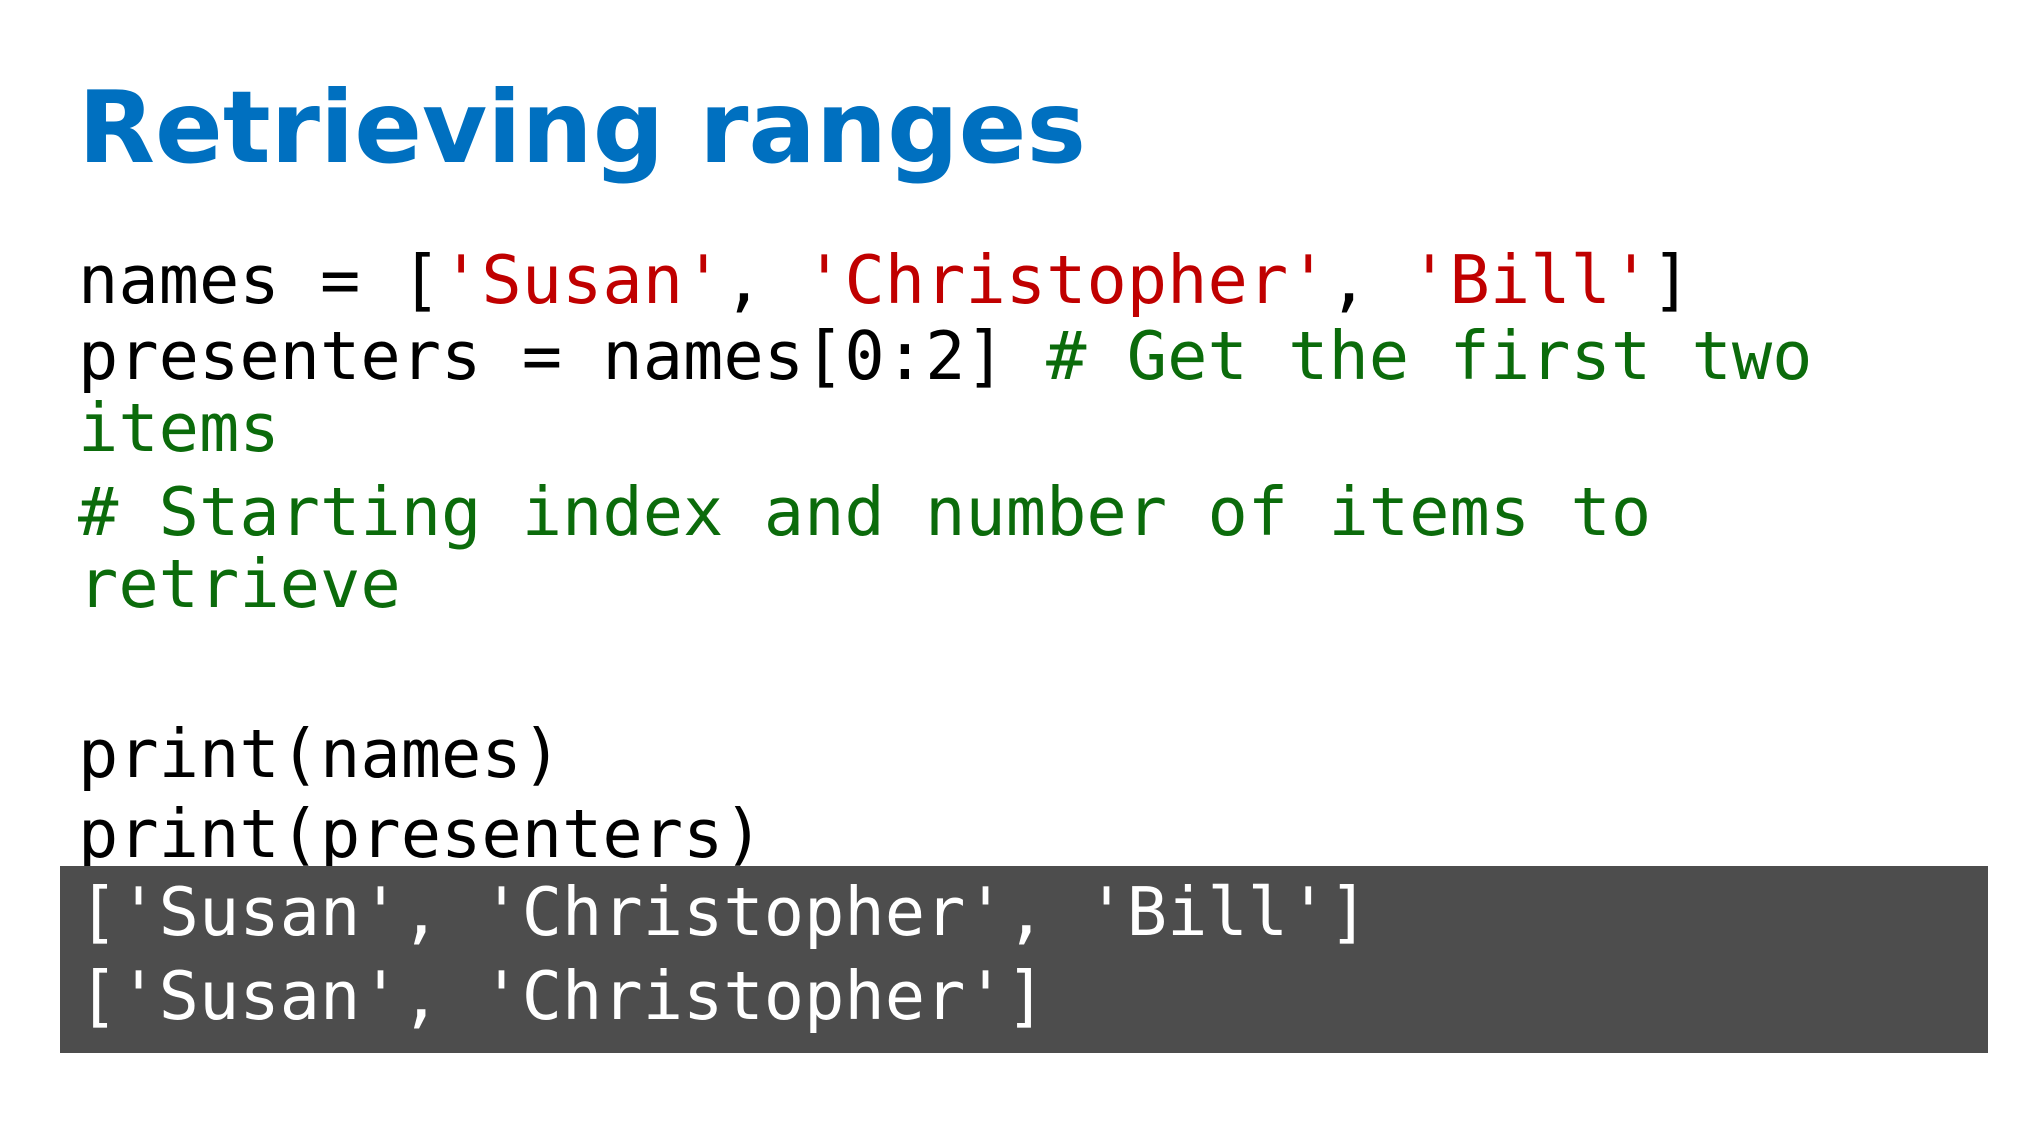 The image size is (2040, 1147). What do you see at coordinates (582, 127) in the screenshot?
I see `slide-title: Retrieving ranges` at bounding box center [582, 127].